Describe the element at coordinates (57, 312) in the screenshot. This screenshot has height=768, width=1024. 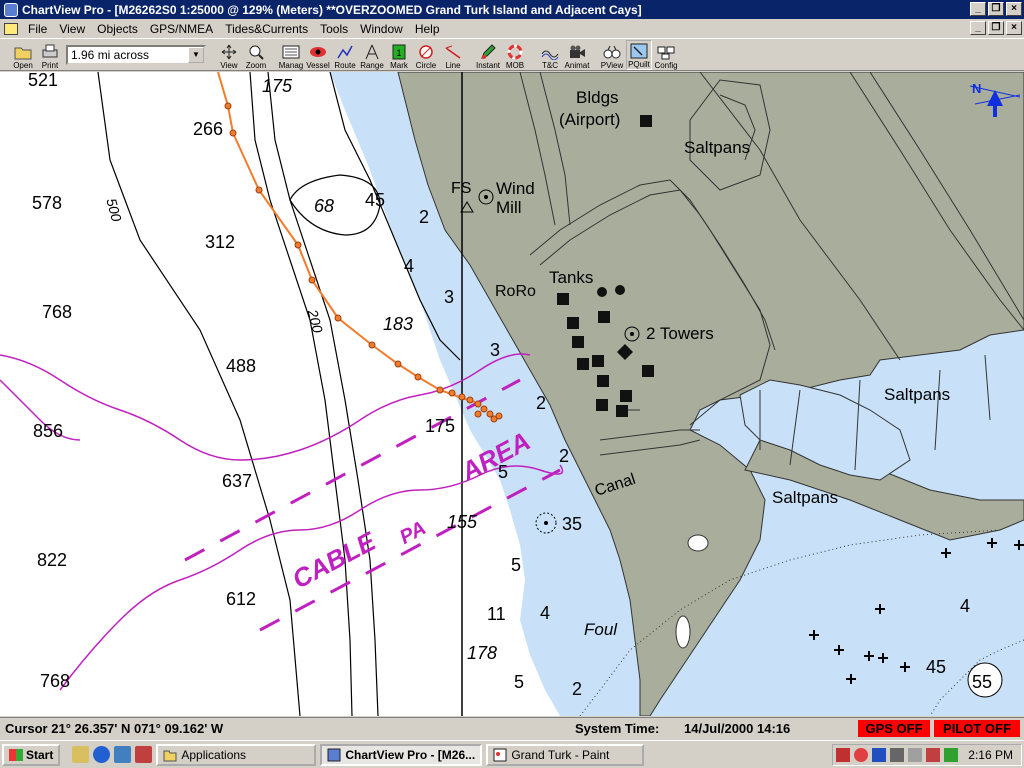
I see `svg-text: 768` at that location.